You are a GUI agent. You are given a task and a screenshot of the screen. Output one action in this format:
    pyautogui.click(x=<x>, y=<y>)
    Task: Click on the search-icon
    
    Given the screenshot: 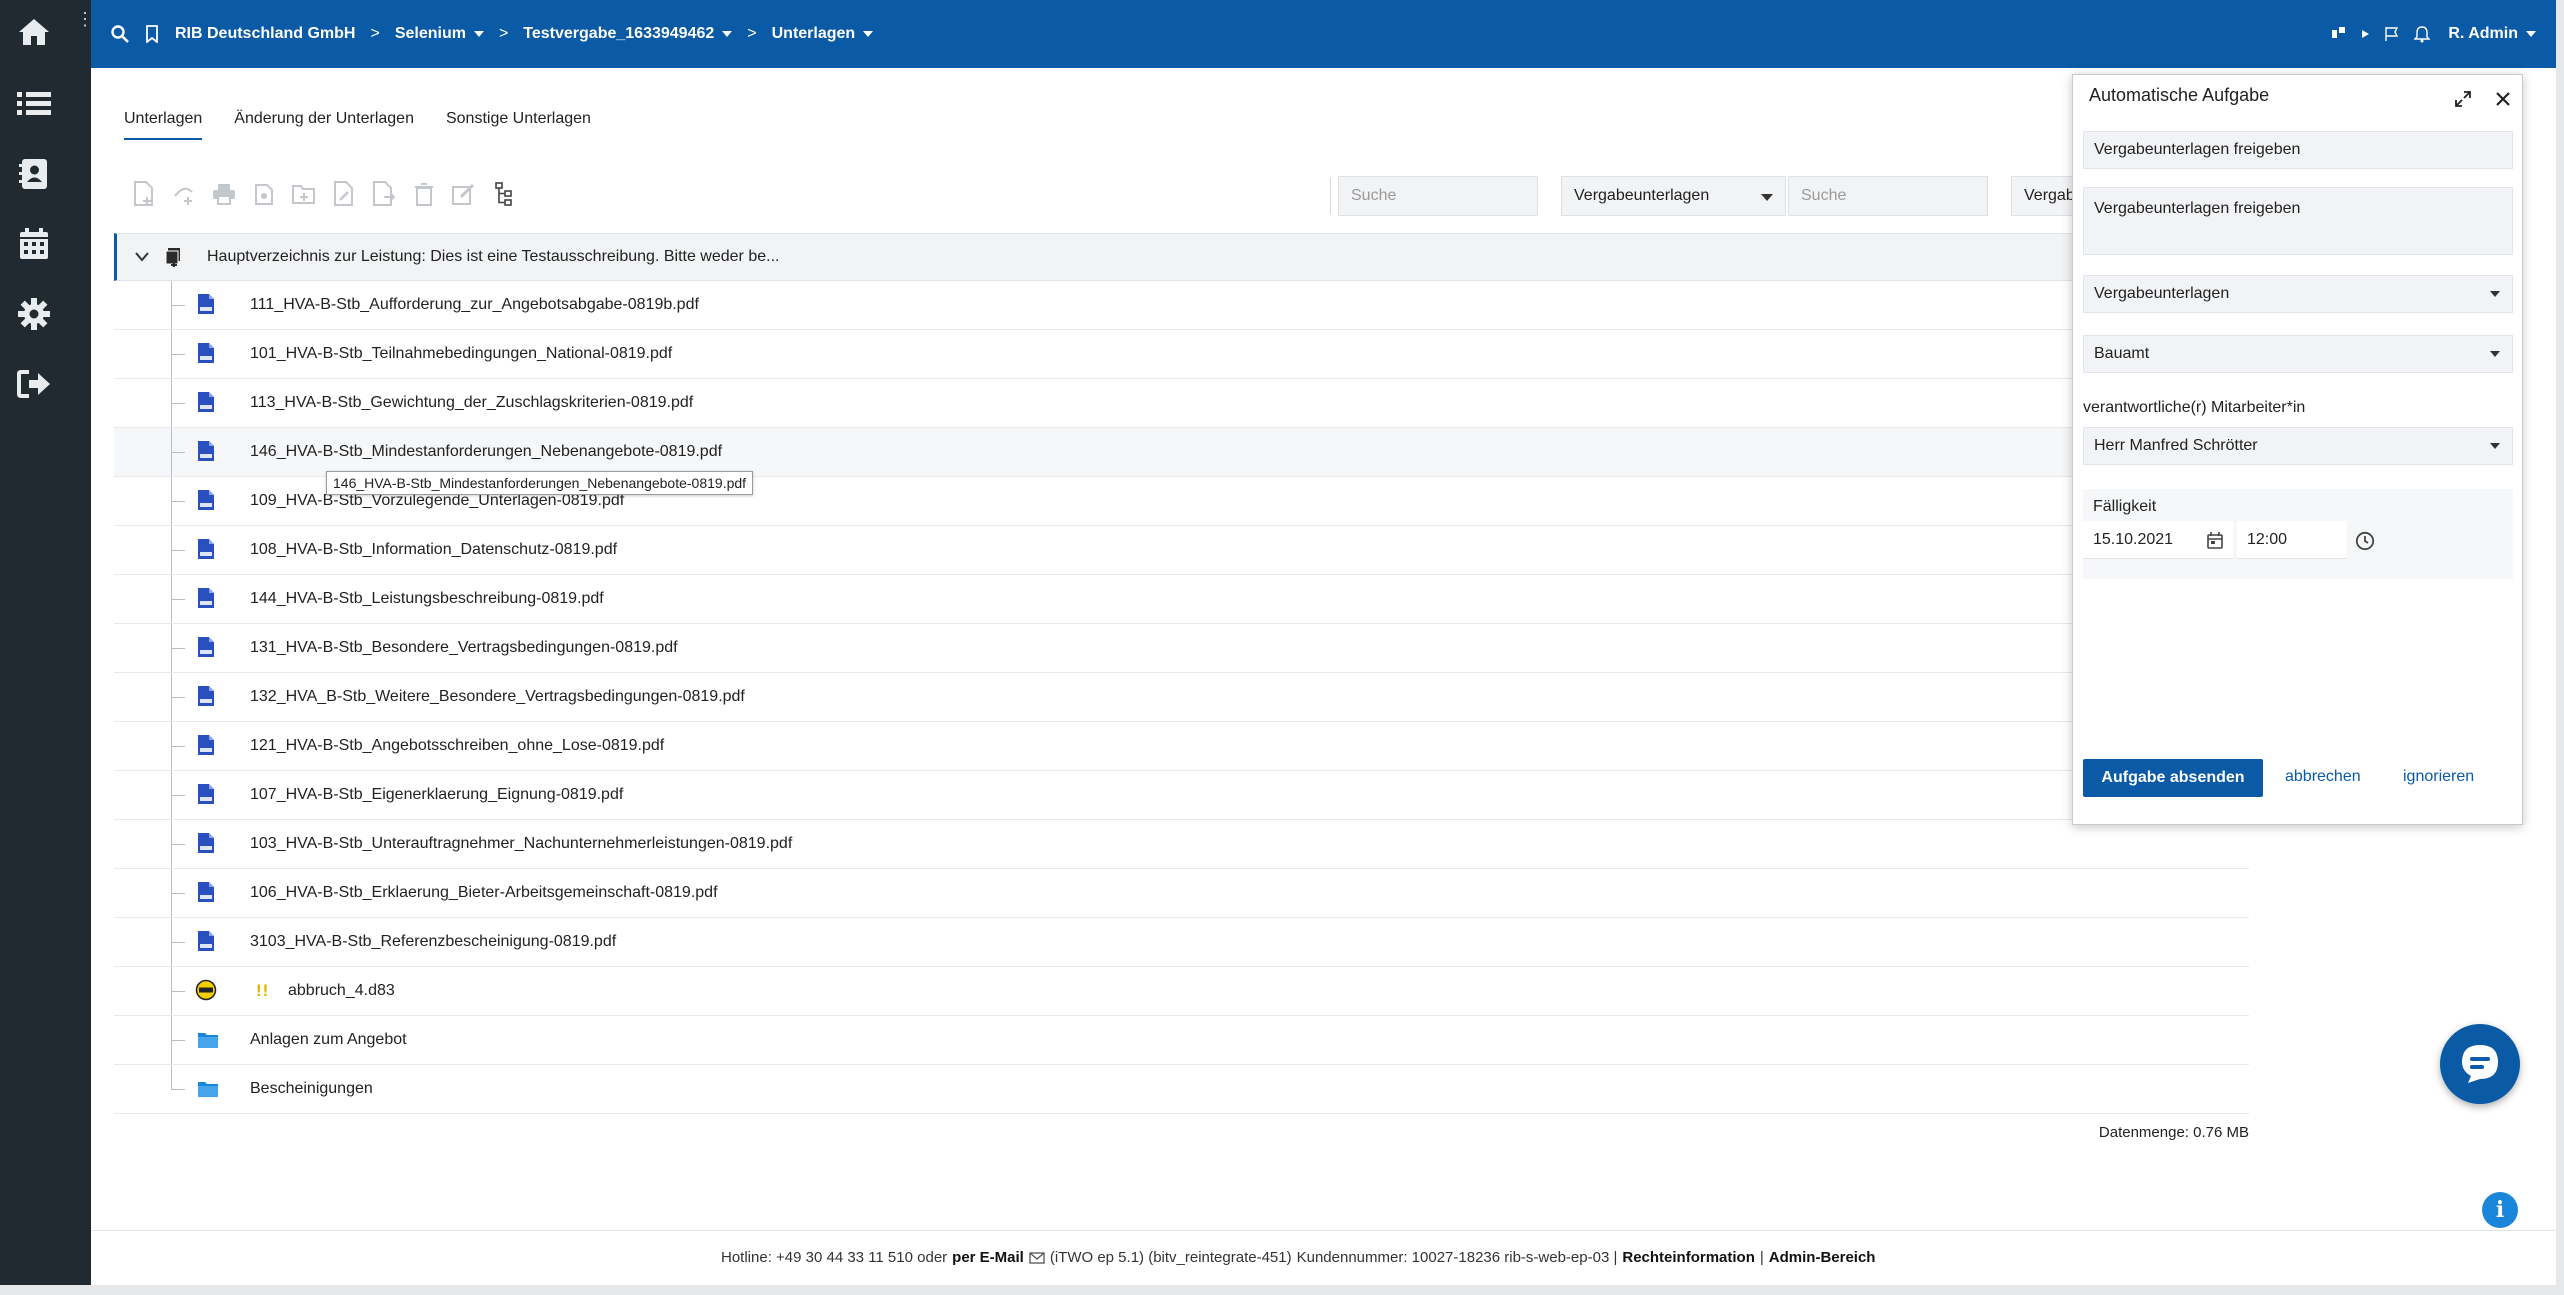 What is the action you would take?
    pyautogui.click(x=120, y=34)
    